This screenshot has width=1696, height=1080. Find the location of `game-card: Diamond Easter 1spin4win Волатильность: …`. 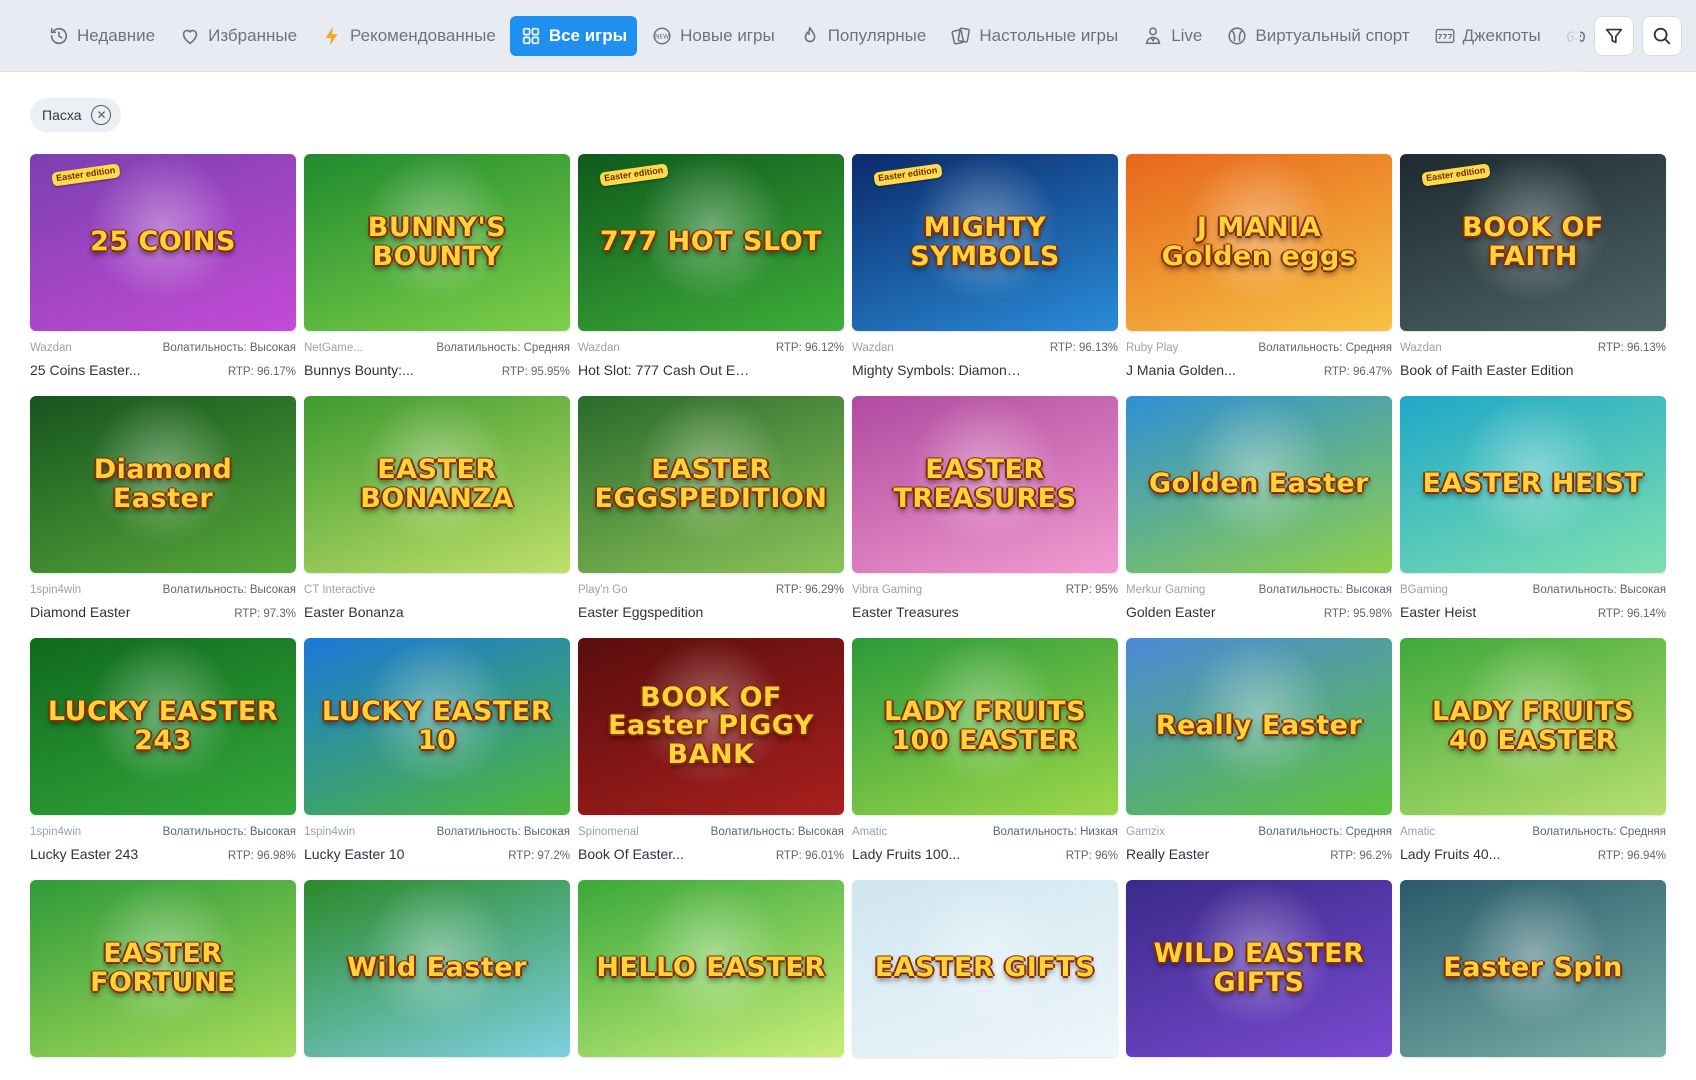

game-card: Diamond Easter 1spin4win Волатильность: … is located at coordinates (163, 508).